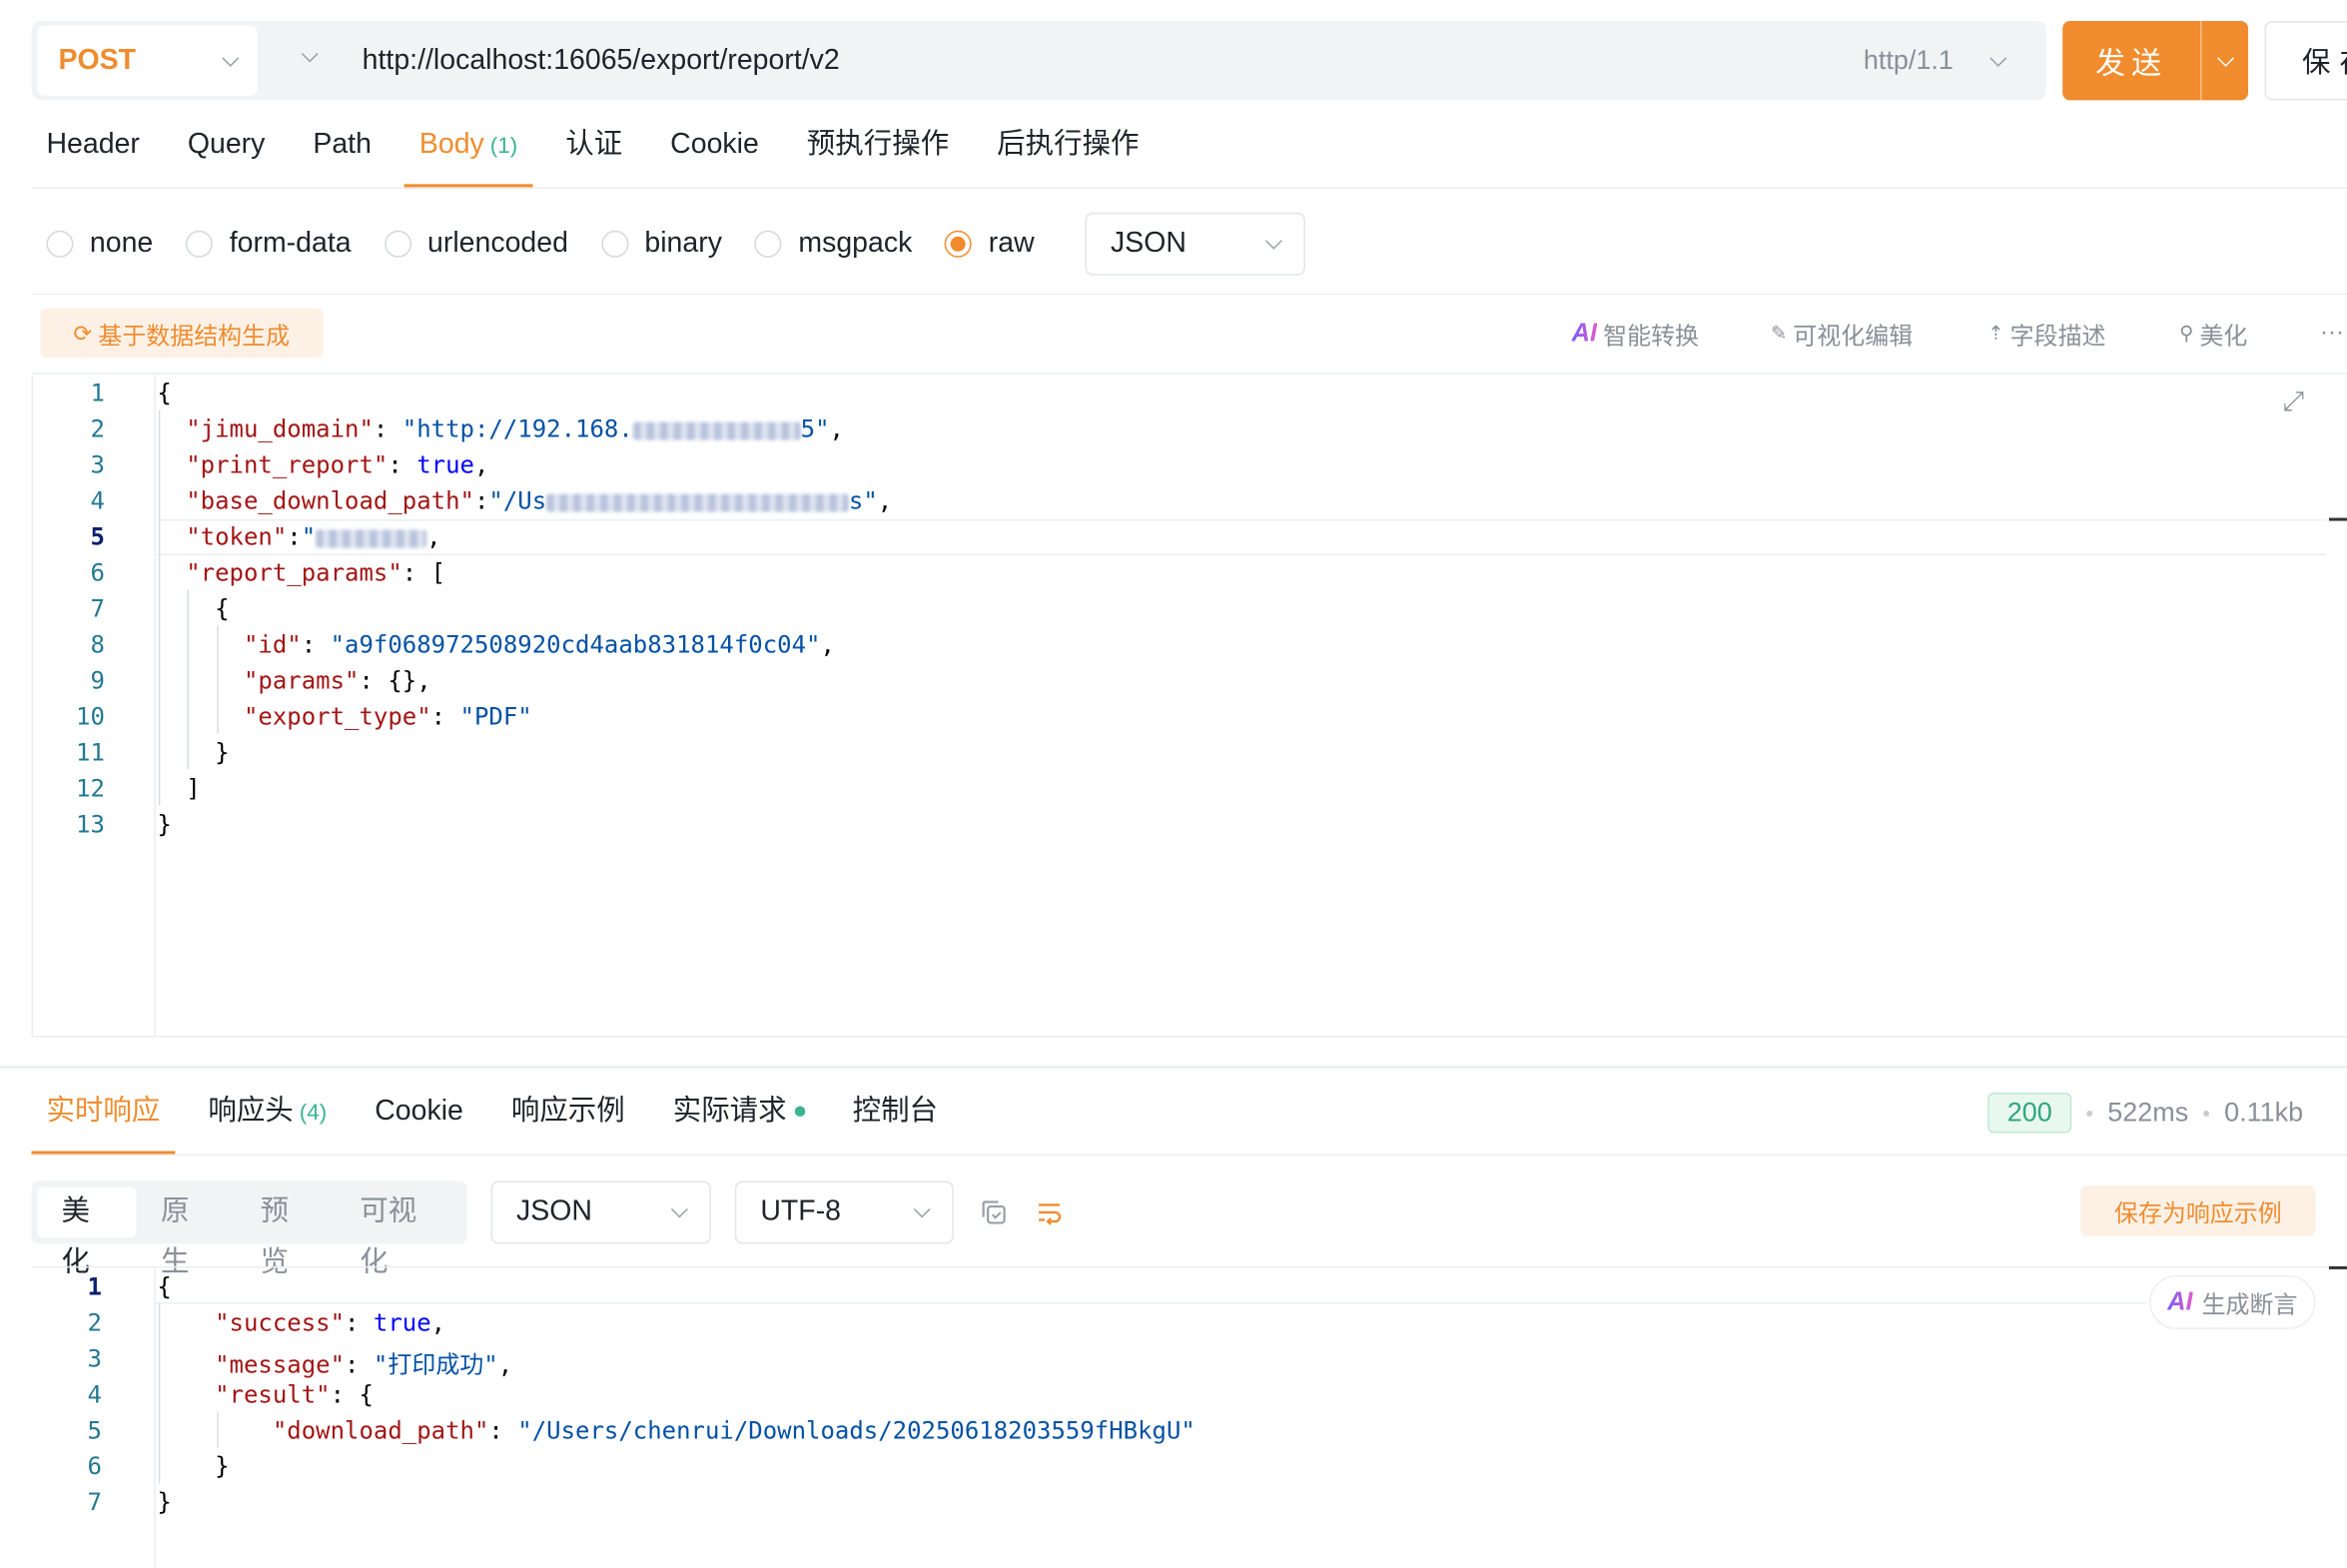 The width and height of the screenshot is (2347, 1568). I want to click on body-format-label: JSON, so click(1149, 243).